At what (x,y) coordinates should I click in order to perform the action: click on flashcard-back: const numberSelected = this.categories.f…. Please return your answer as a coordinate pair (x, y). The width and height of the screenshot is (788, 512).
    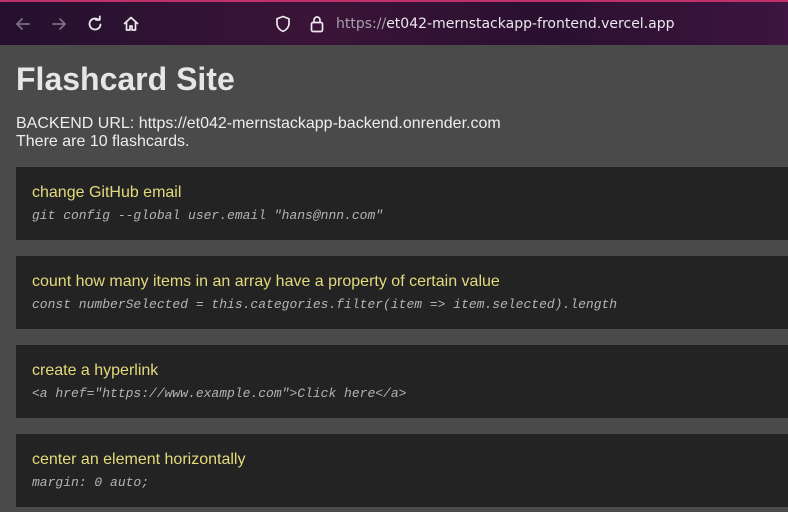
    Looking at the image, I should click on (325, 304).